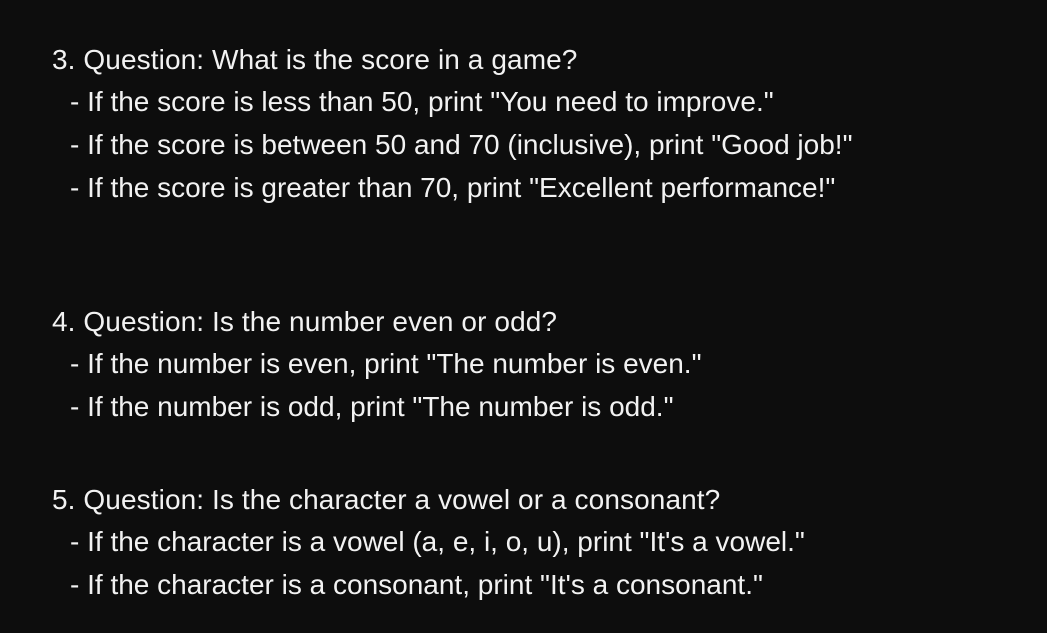  Describe the element at coordinates (305, 321) in the screenshot. I see `question-4-title: 4. Question: Is the number even or odd?` at that location.